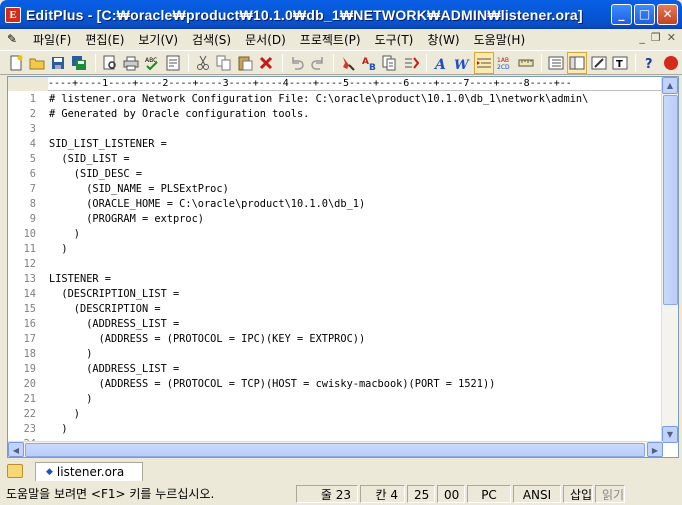 This screenshot has height=505, width=682. What do you see at coordinates (355, 174) in the screenshot?
I see `code-line: (SID_DESC =` at bounding box center [355, 174].